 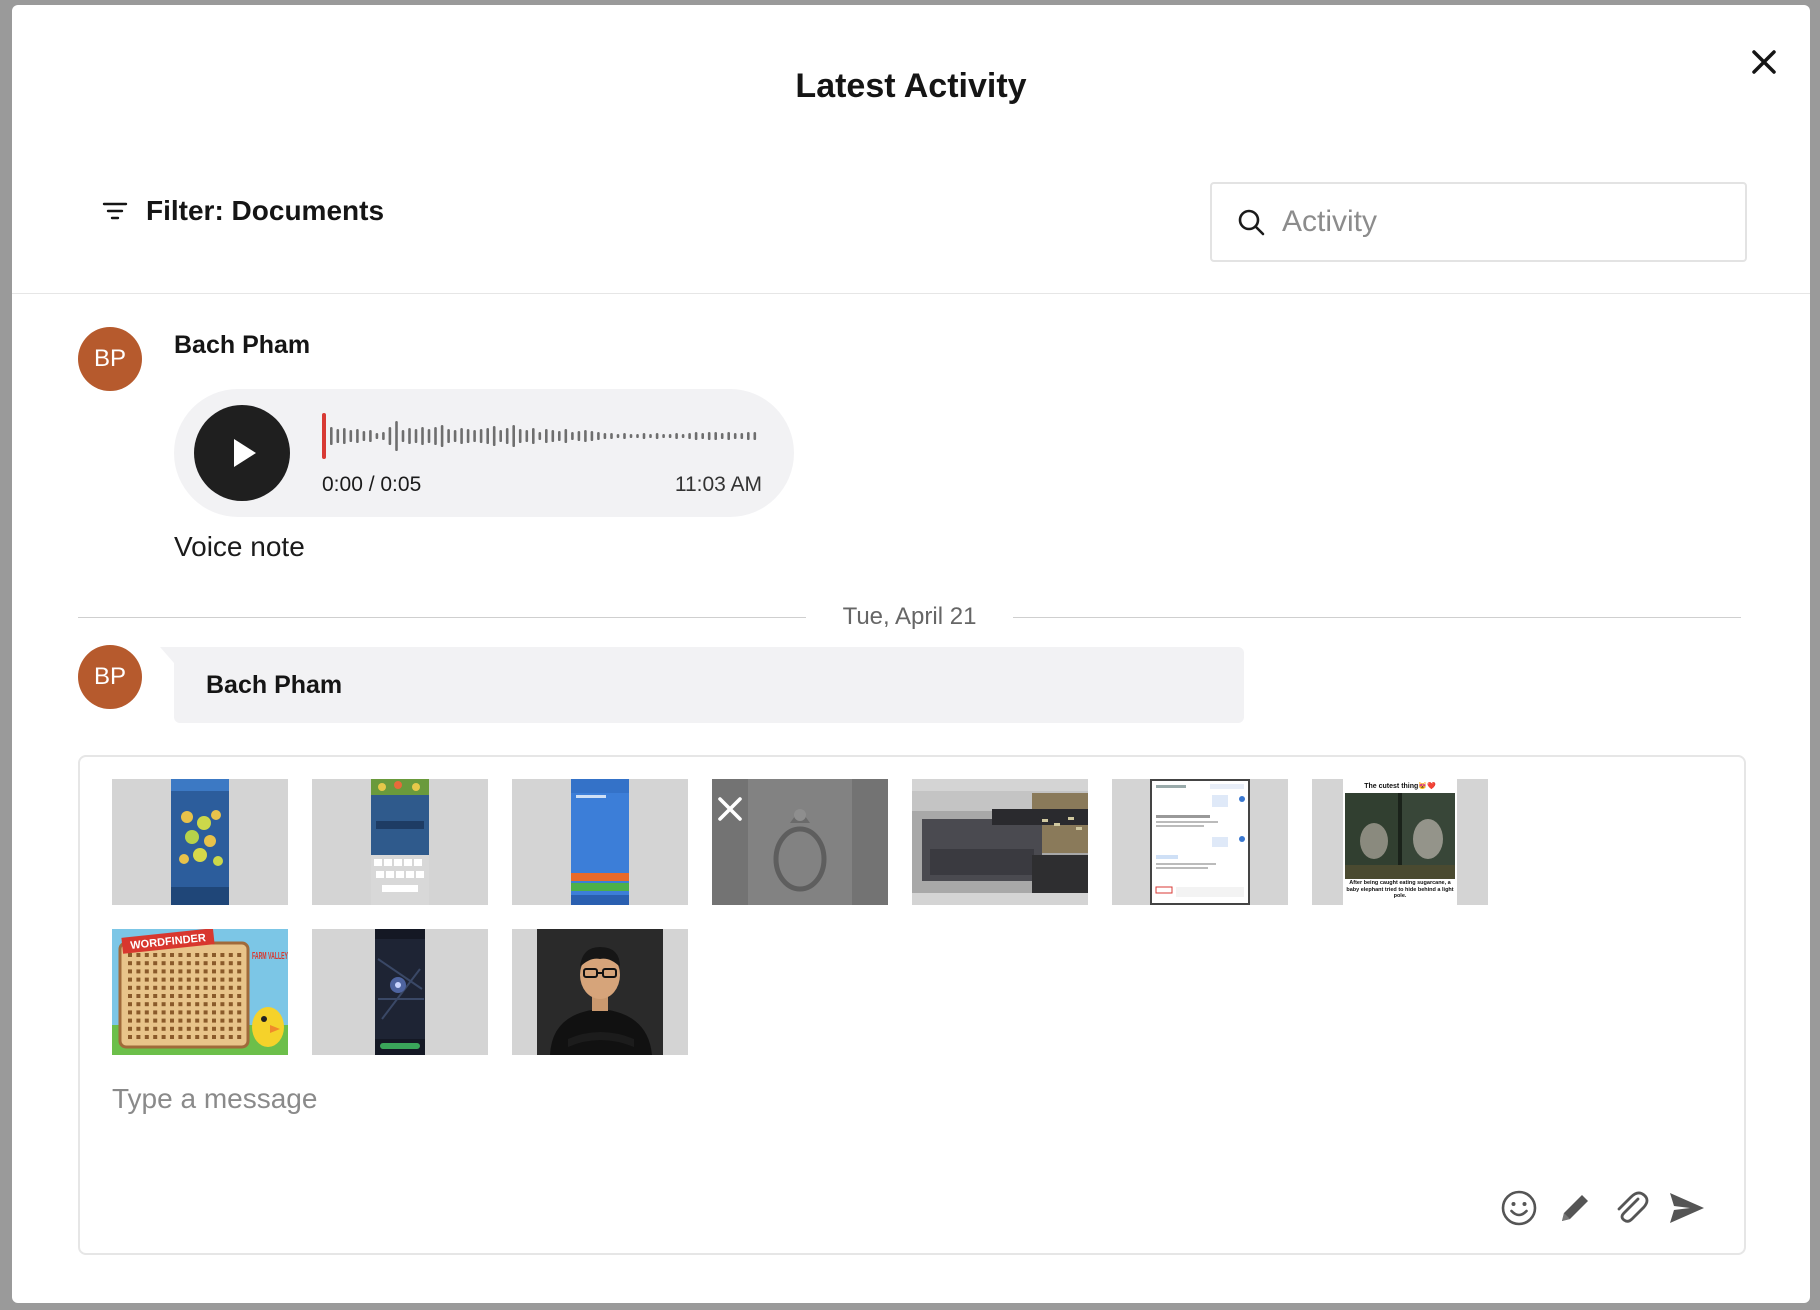 I want to click on play-button, so click(x=242, y=453).